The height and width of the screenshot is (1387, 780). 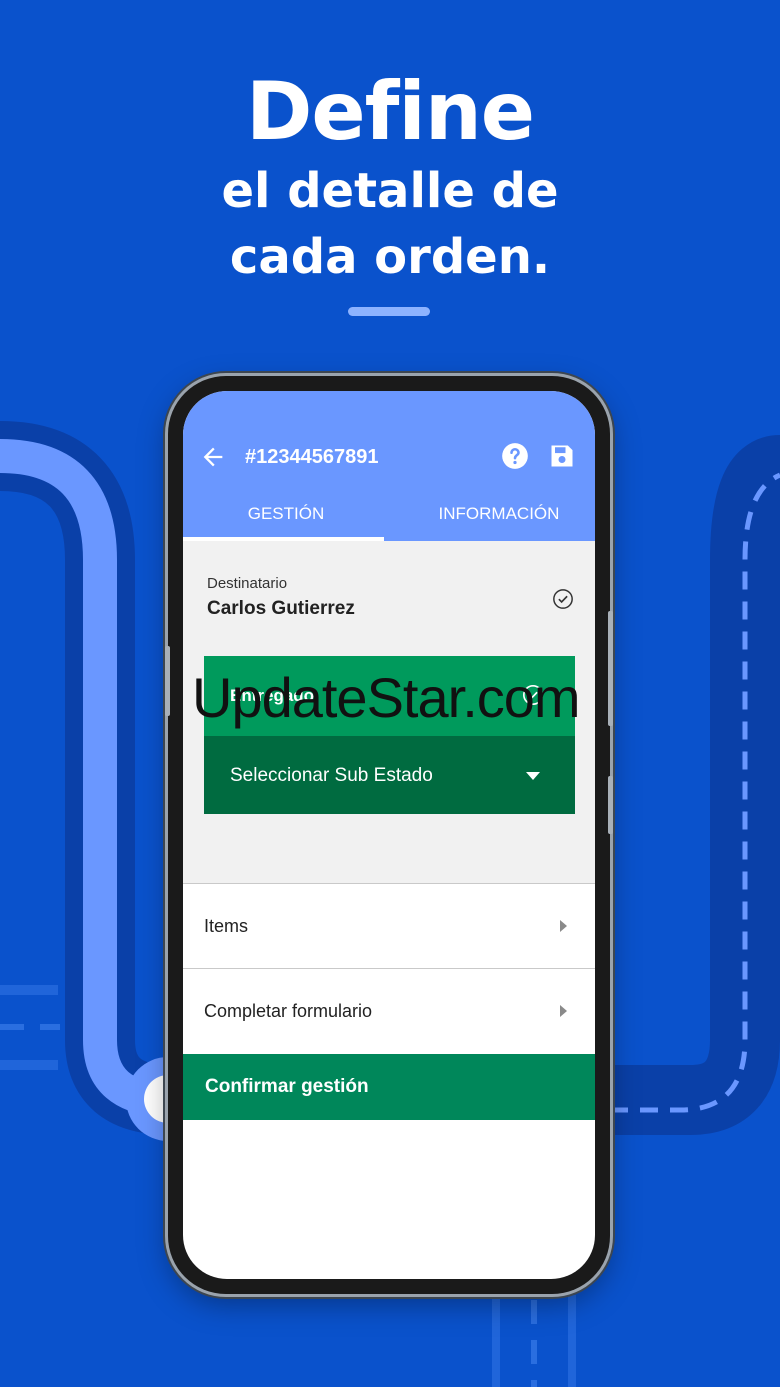 I want to click on arrow-left-icon, so click(x=213, y=457).